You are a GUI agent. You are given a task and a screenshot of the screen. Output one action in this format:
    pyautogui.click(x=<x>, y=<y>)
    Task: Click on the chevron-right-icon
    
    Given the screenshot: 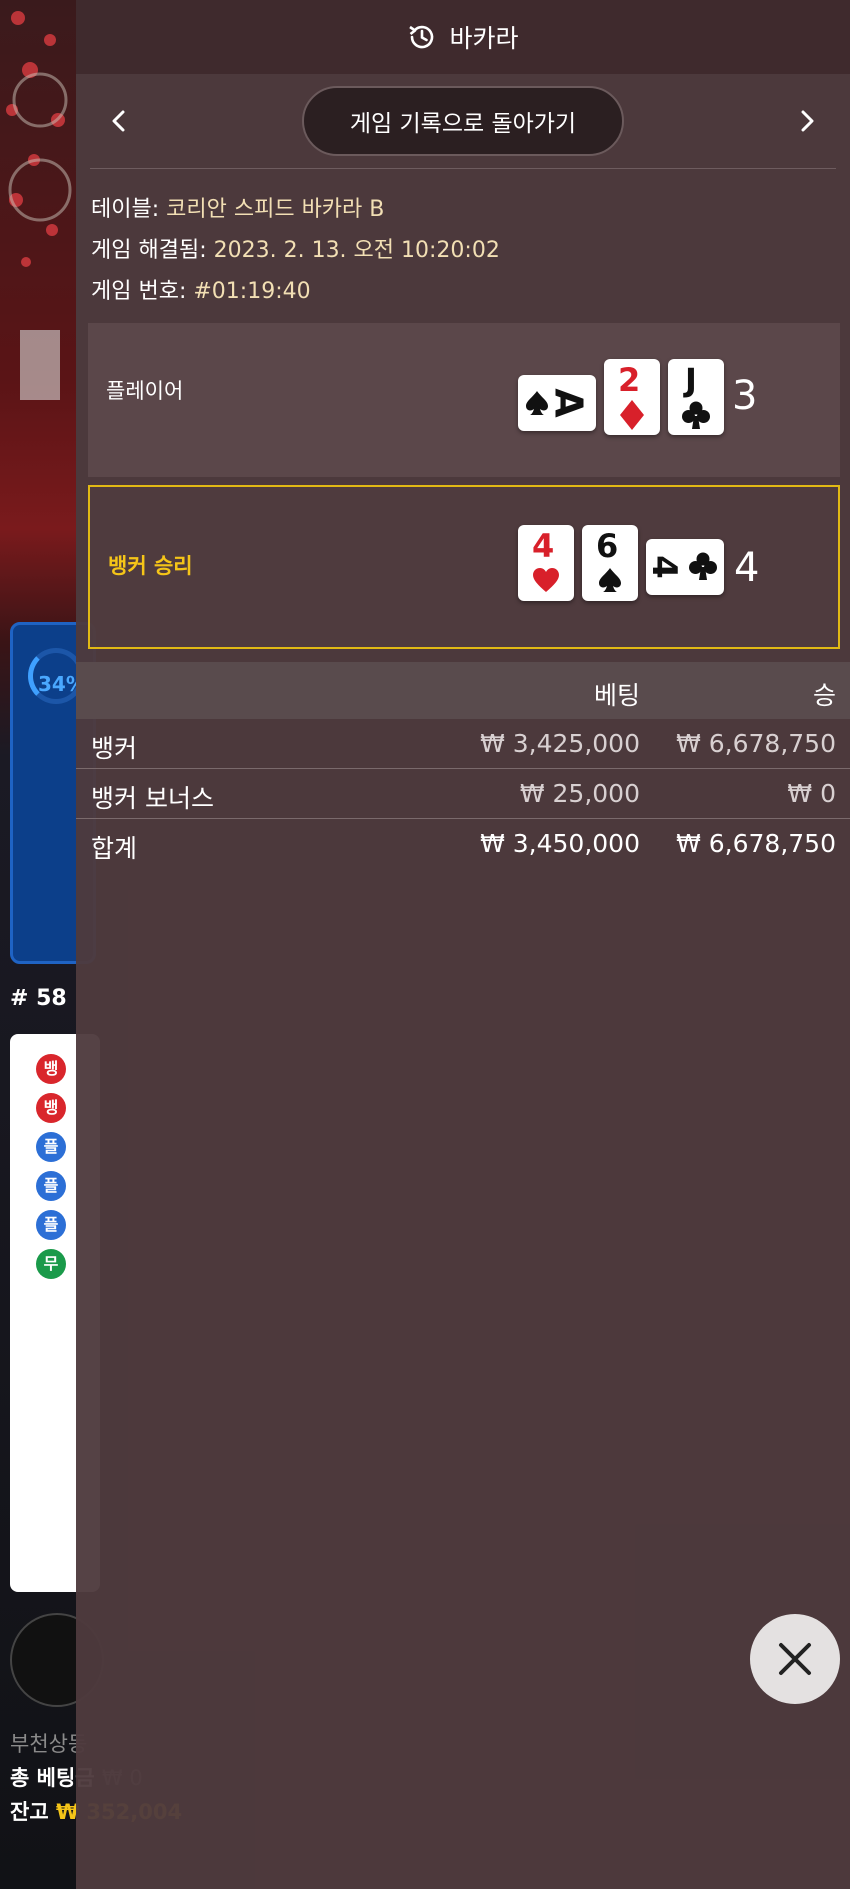 What is the action you would take?
    pyautogui.click(x=807, y=121)
    